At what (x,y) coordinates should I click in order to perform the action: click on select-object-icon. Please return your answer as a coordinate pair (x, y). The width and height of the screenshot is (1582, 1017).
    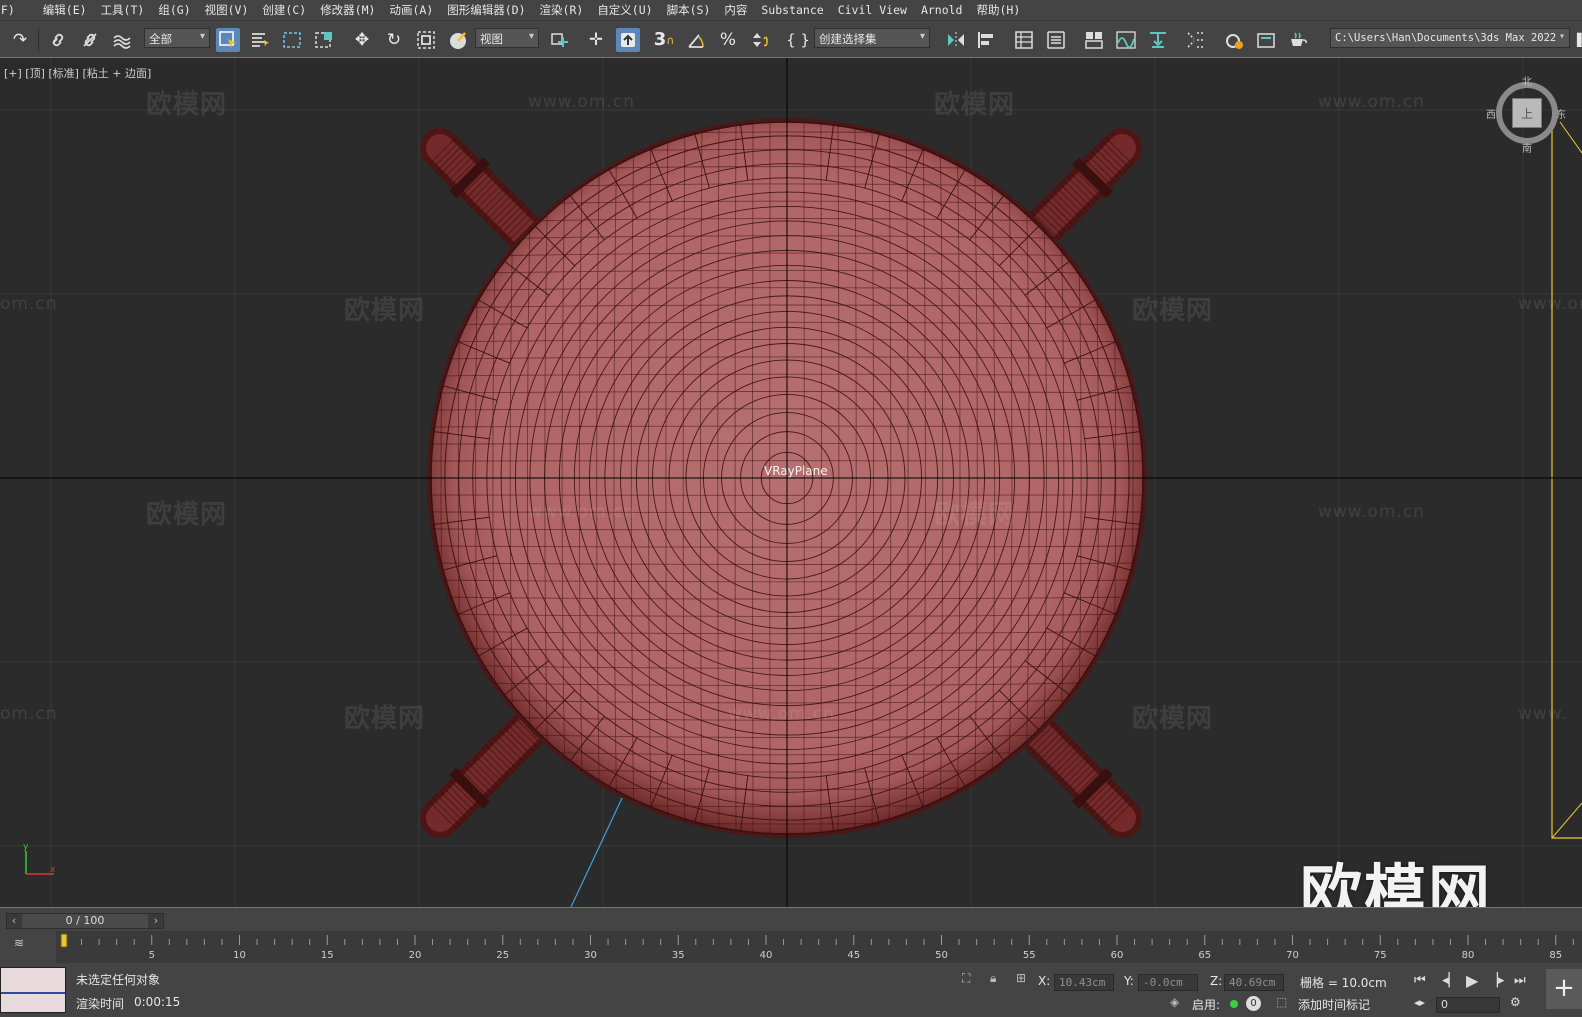
    Looking at the image, I should click on (228, 40).